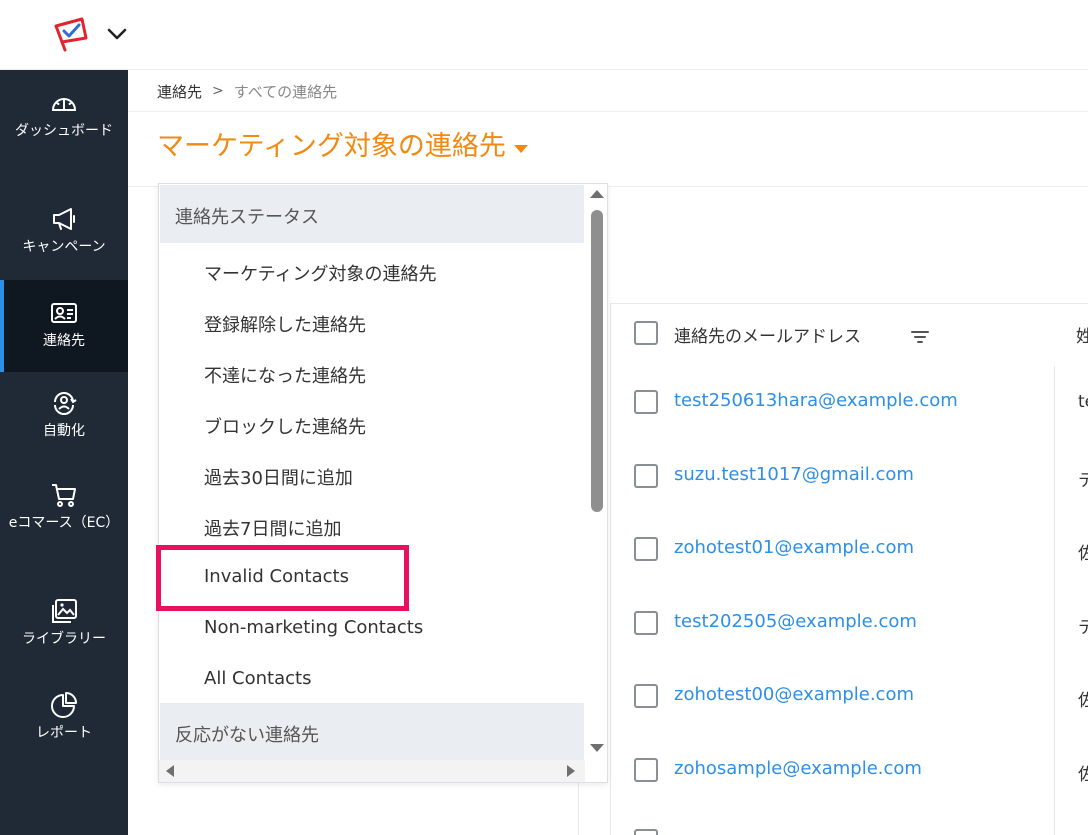 This screenshot has height=835, width=1088. Describe the element at coordinates (65, 403) in the screenshot. I see `automation-icon` at that location.